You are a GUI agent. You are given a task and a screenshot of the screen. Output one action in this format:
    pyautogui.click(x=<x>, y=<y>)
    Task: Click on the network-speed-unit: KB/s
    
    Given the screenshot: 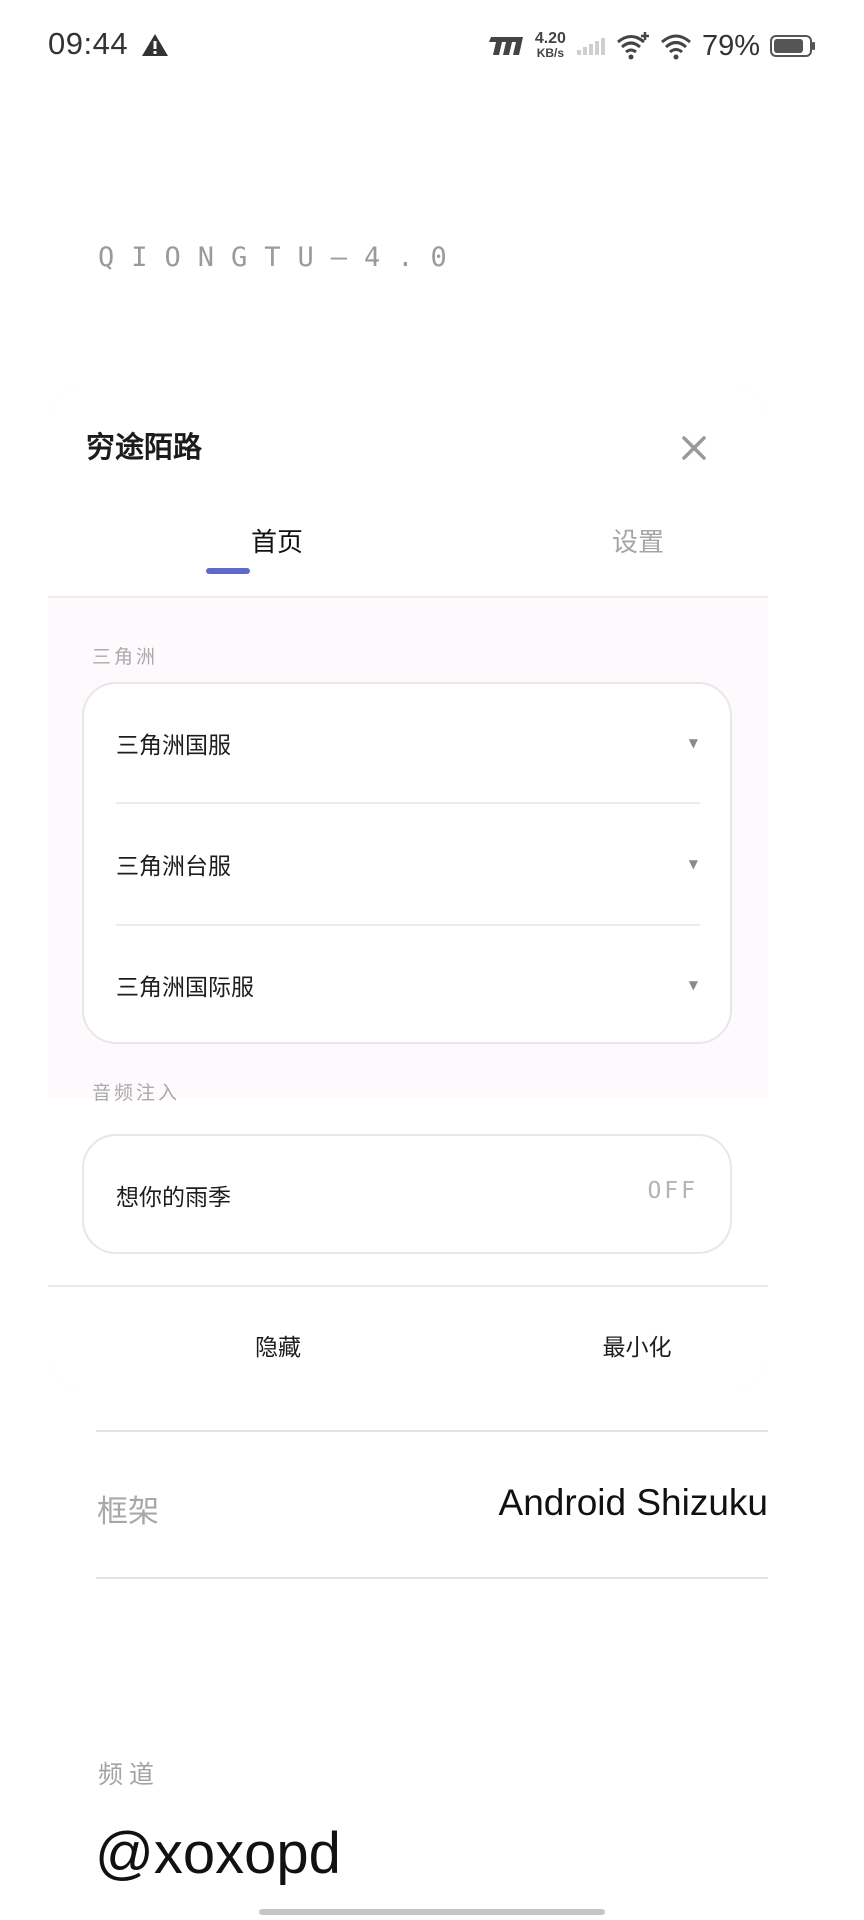 What is the action you would take?
    pyautogui.click(x=550, y=53)
    